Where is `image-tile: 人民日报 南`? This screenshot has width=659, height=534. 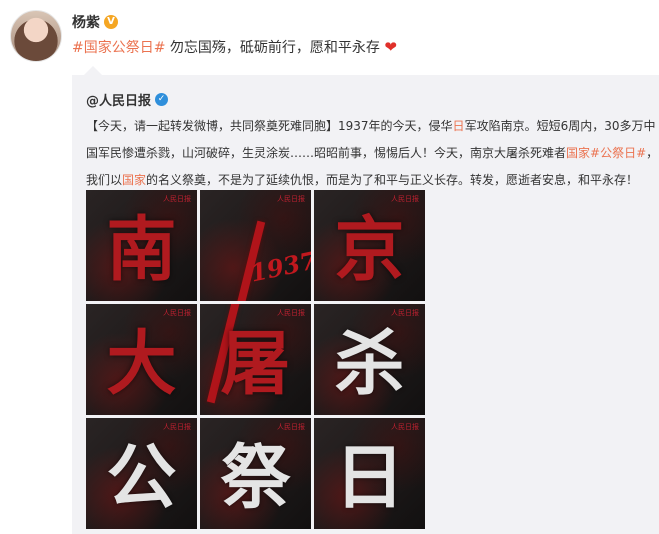 image-tile: 人民日报 南 is located at coordinates (141, 245).